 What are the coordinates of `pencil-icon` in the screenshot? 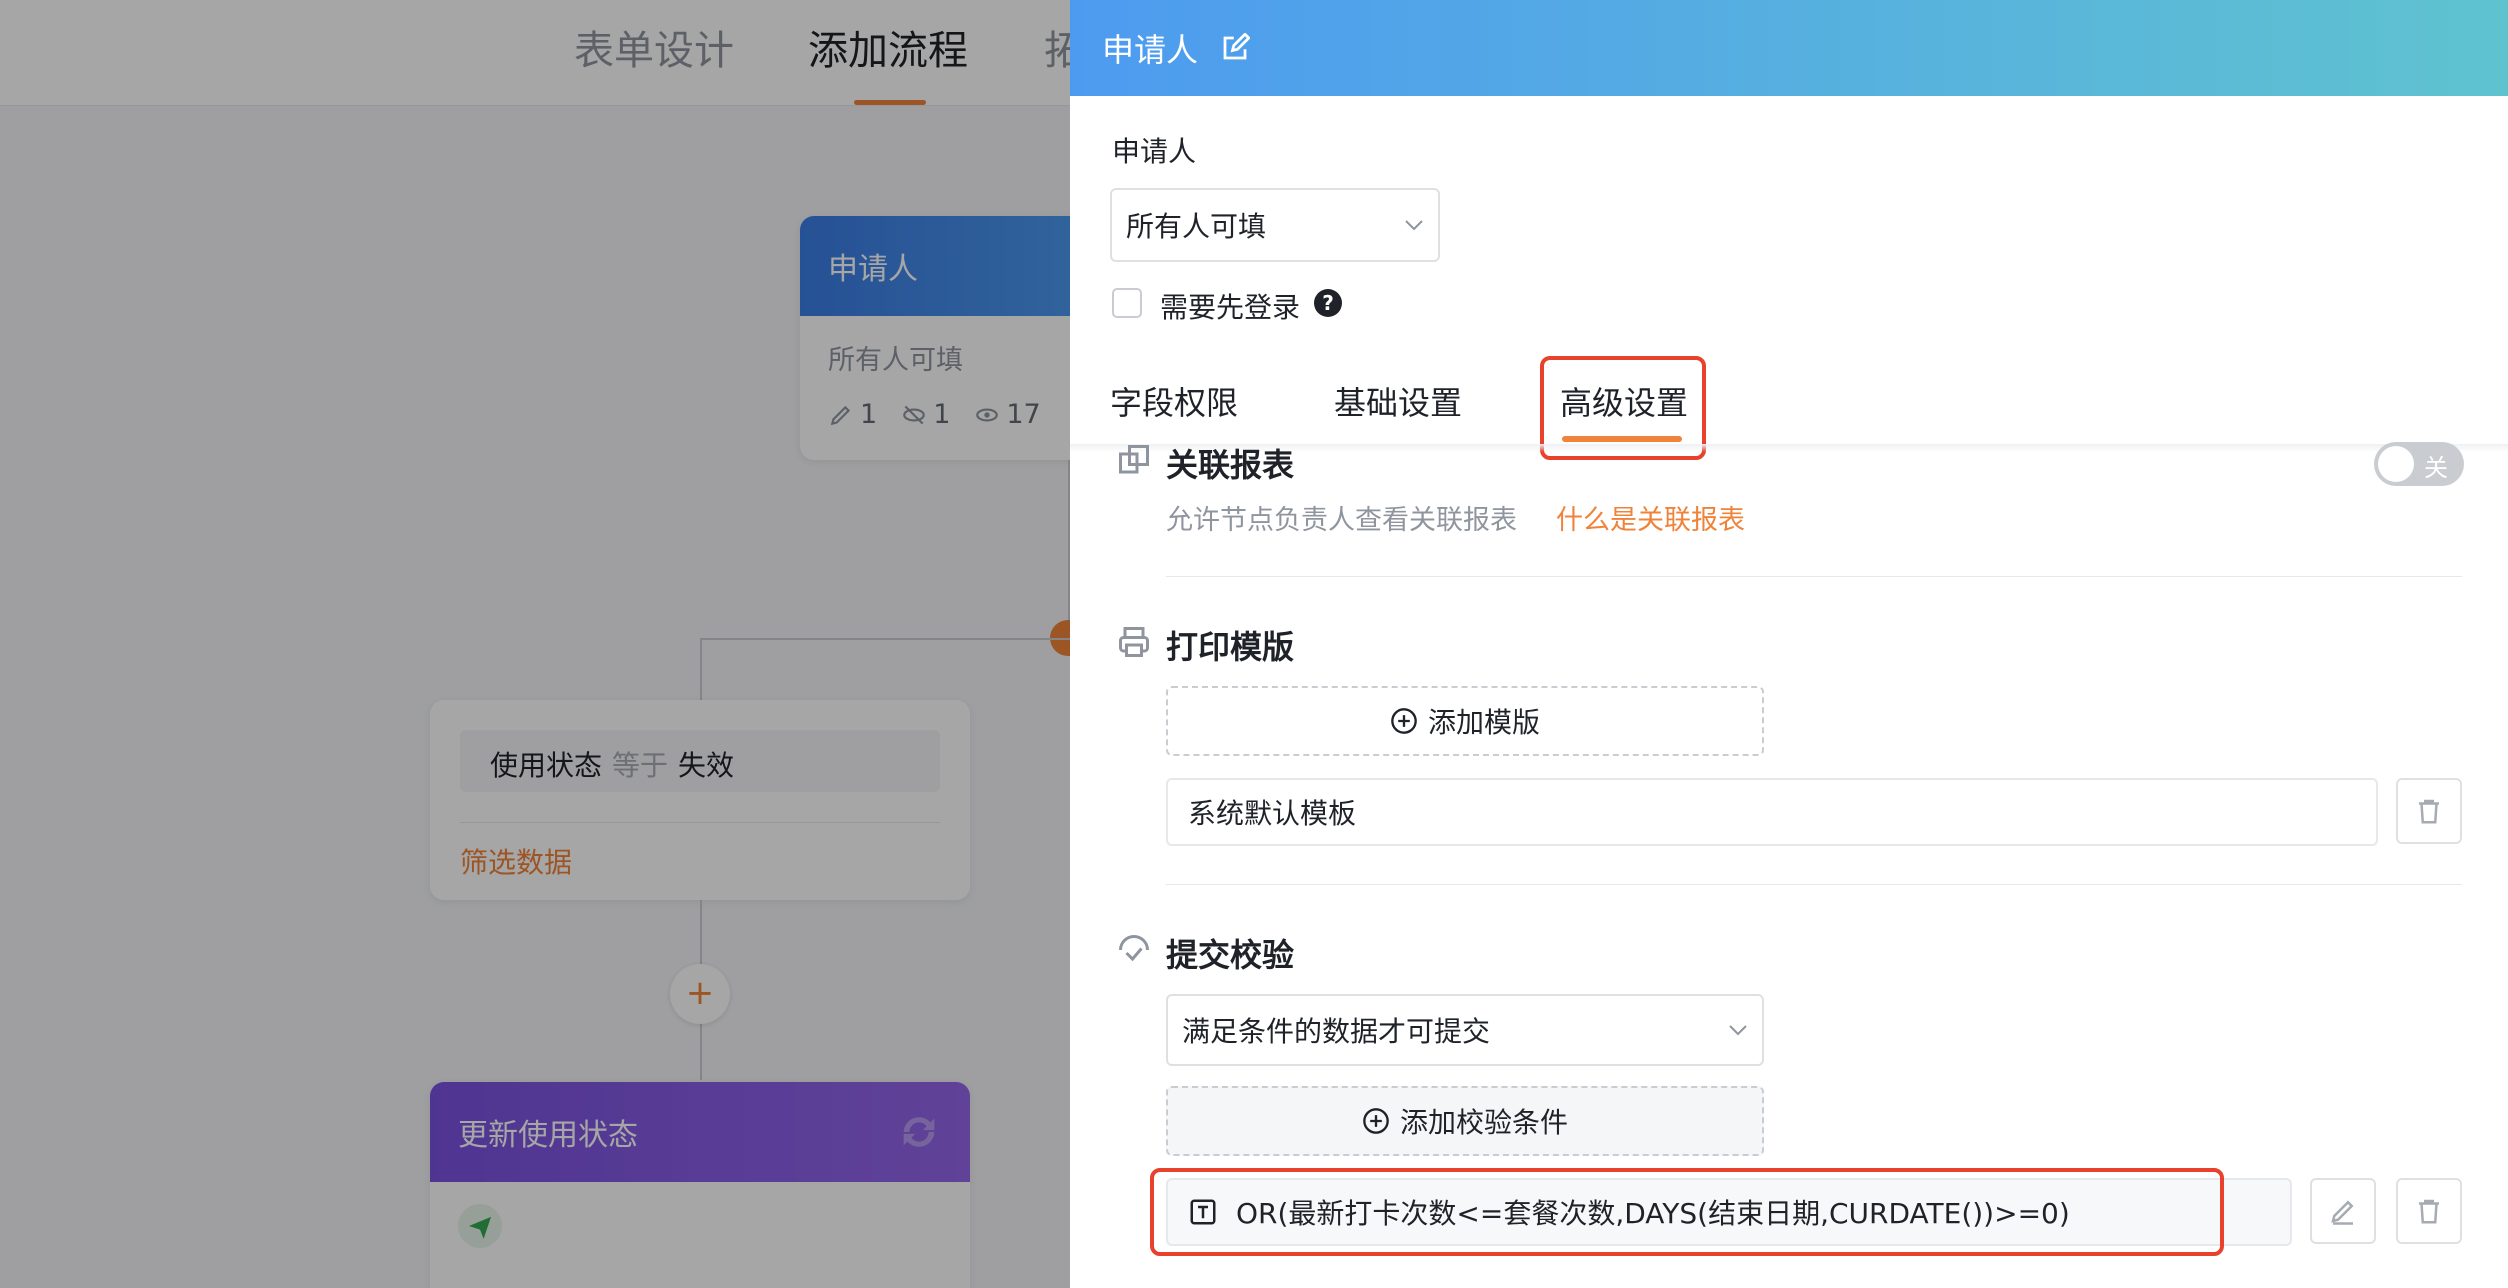 It's located at (2342, 1212).